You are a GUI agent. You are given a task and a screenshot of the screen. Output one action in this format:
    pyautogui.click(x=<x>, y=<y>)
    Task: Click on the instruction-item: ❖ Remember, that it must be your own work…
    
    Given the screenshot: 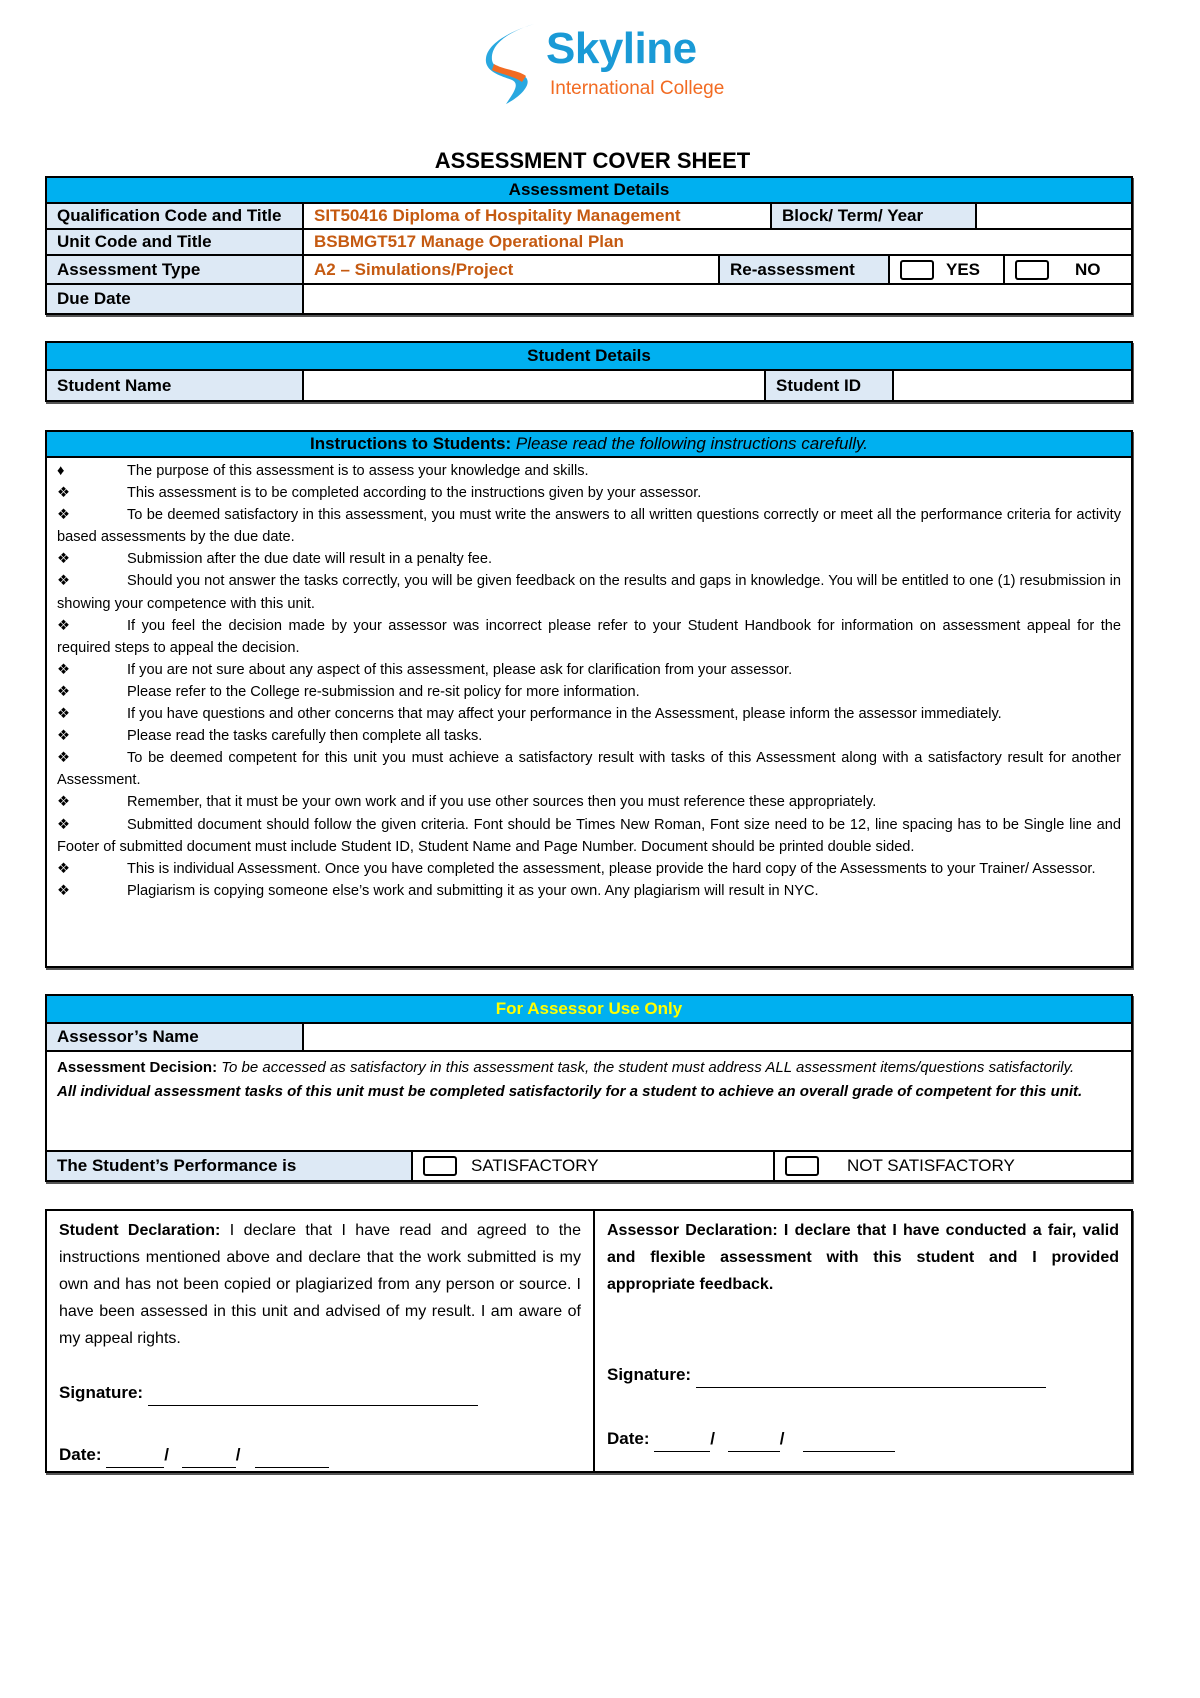 What is the action you would take?
    pyautogui.click(x=589, y=802)
    